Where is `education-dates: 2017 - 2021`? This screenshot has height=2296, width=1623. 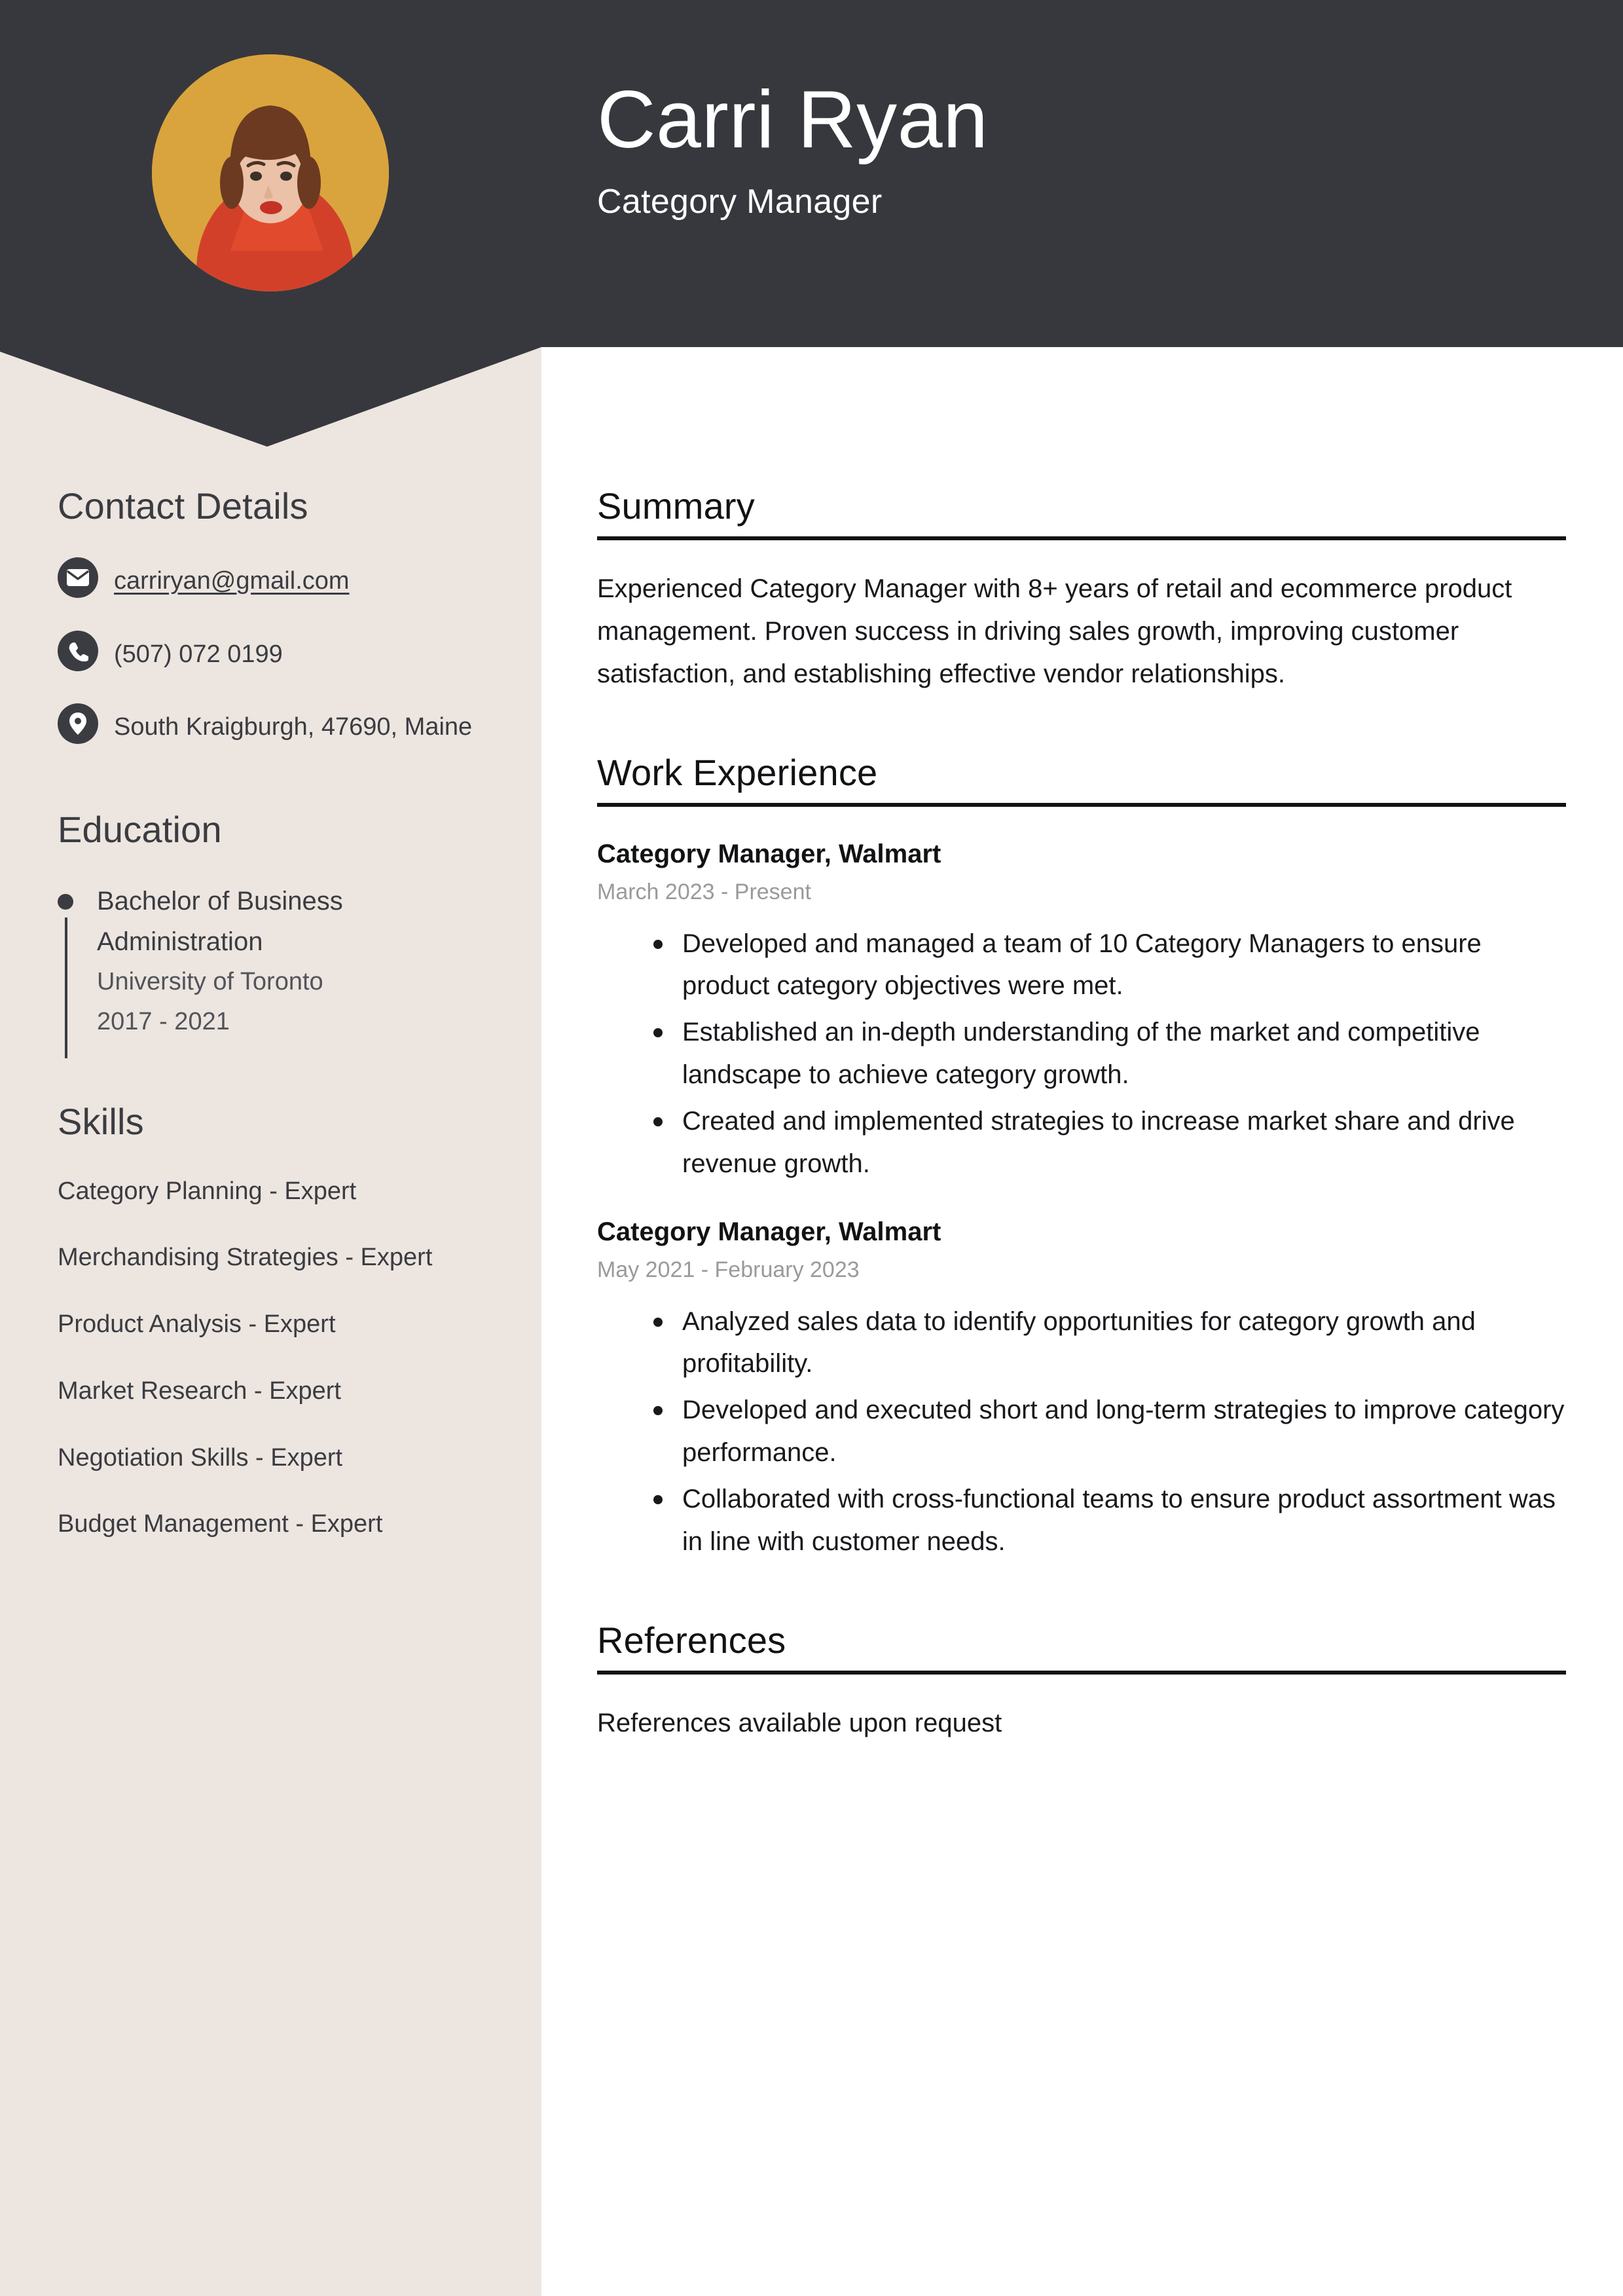 education-dates: 2017 - 2021 is located at coordinates (163, 1022).